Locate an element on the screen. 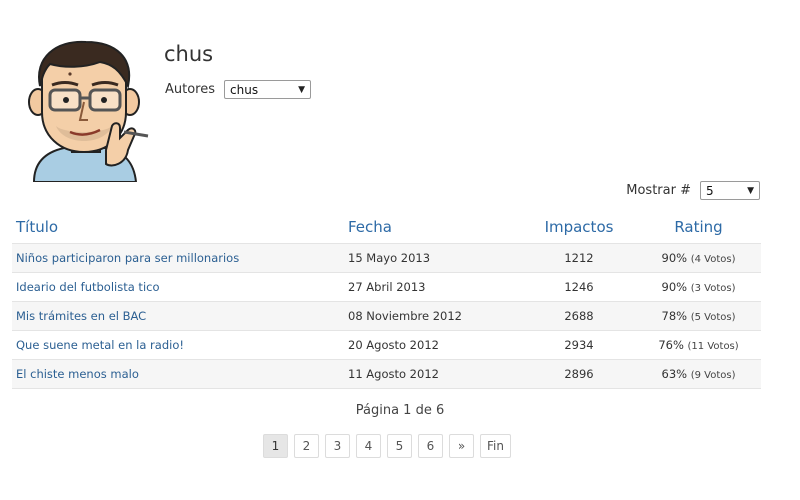 This screenshot has width=800, height=500. cell-title: Que suene metal en la radio! is located at coordinates (178, 345).